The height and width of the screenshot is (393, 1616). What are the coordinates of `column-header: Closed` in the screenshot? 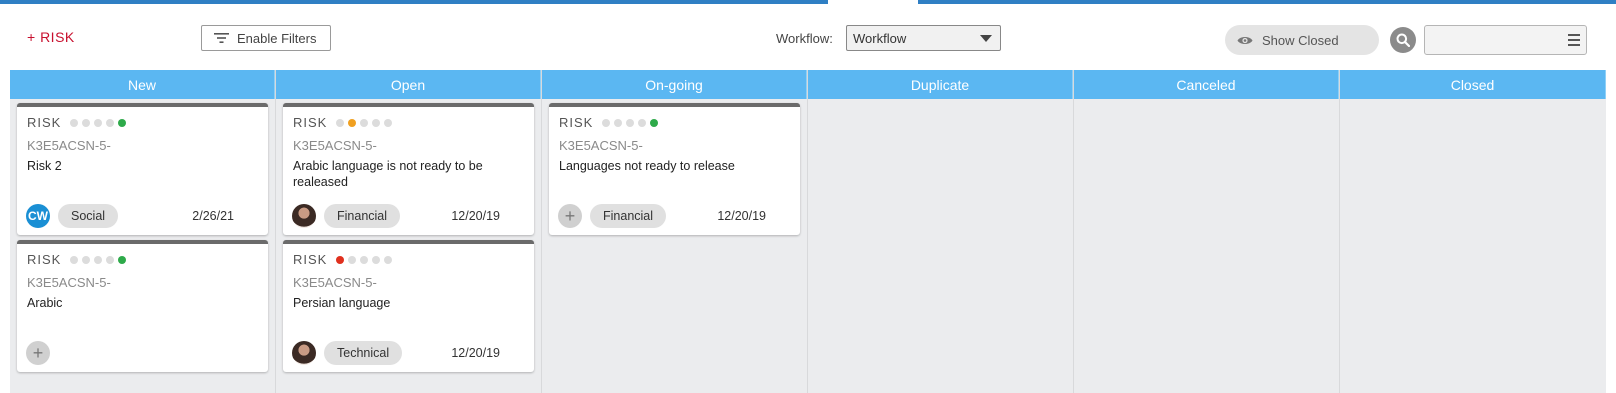 It's located at (1473, 84).